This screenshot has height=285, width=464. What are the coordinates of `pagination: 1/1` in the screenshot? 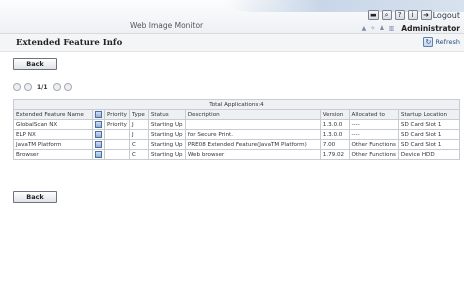 It's located at (42, 87).